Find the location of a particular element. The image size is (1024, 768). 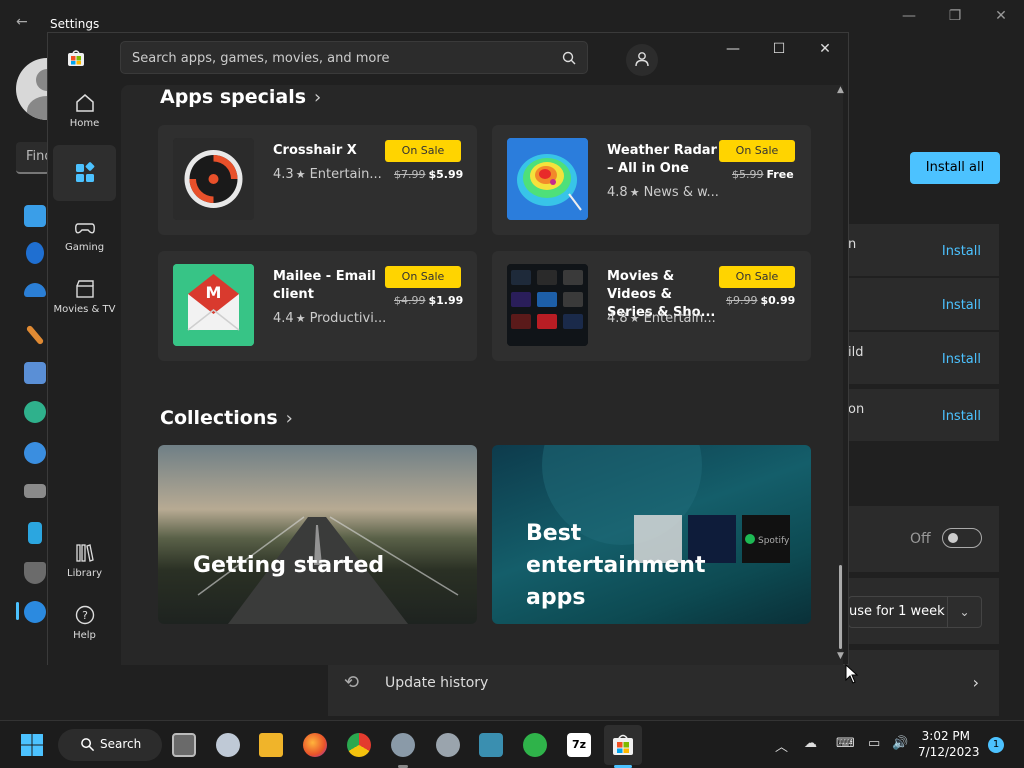

windows-update-icon is located at coordinates (35, 612).